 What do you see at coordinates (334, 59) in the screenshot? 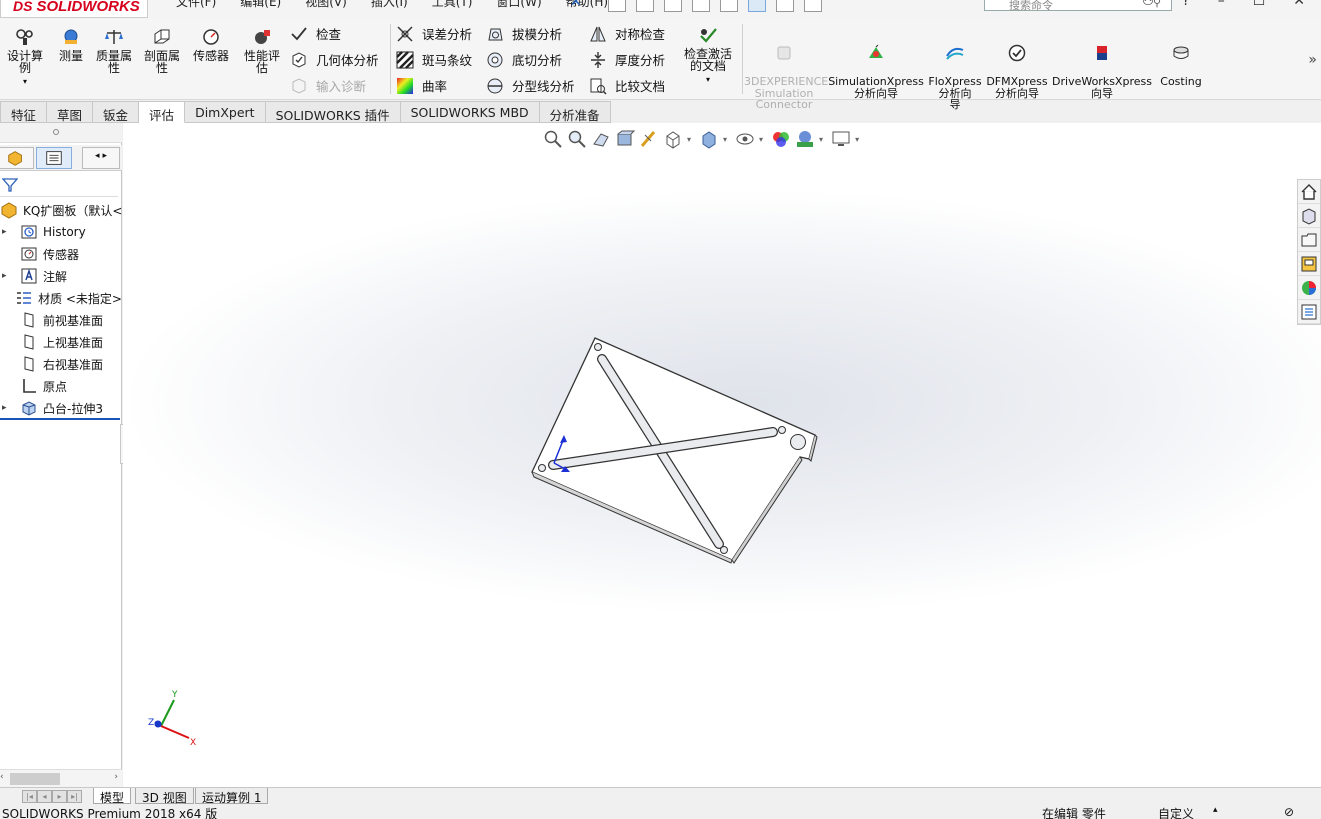
I see `geometry-analysis-button: 几何体分析` at bounding box center [334, 59].